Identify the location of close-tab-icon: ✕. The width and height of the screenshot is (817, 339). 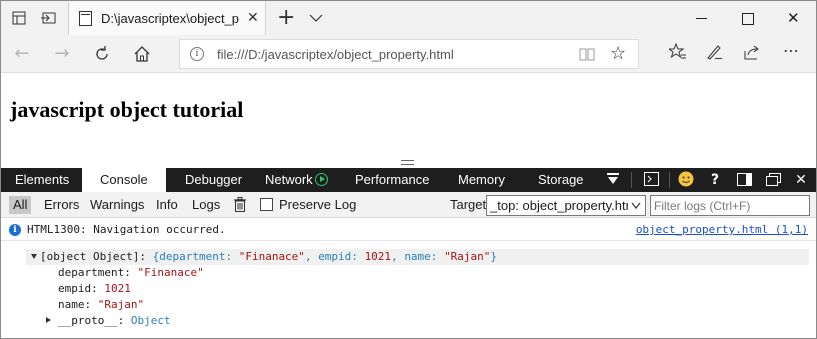
(253, 18).